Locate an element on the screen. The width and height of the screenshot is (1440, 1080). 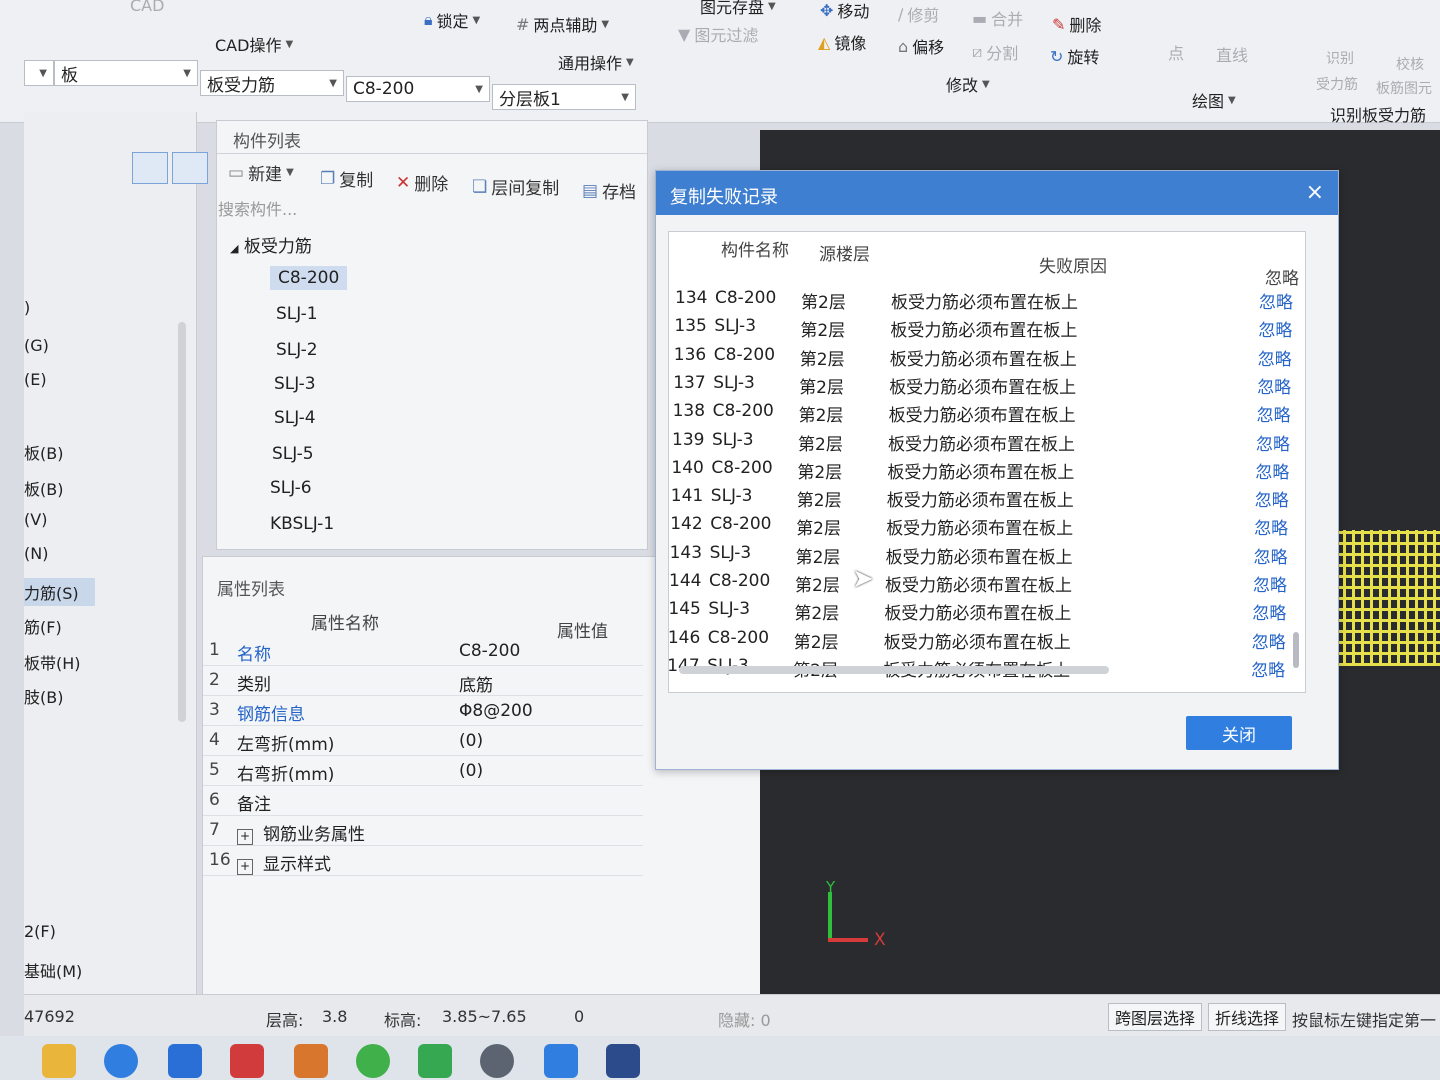
table-row: 137 SLJ-3 第2层 板受力筋必须布置在板上 忽略 is located at coordinates (987, 385).